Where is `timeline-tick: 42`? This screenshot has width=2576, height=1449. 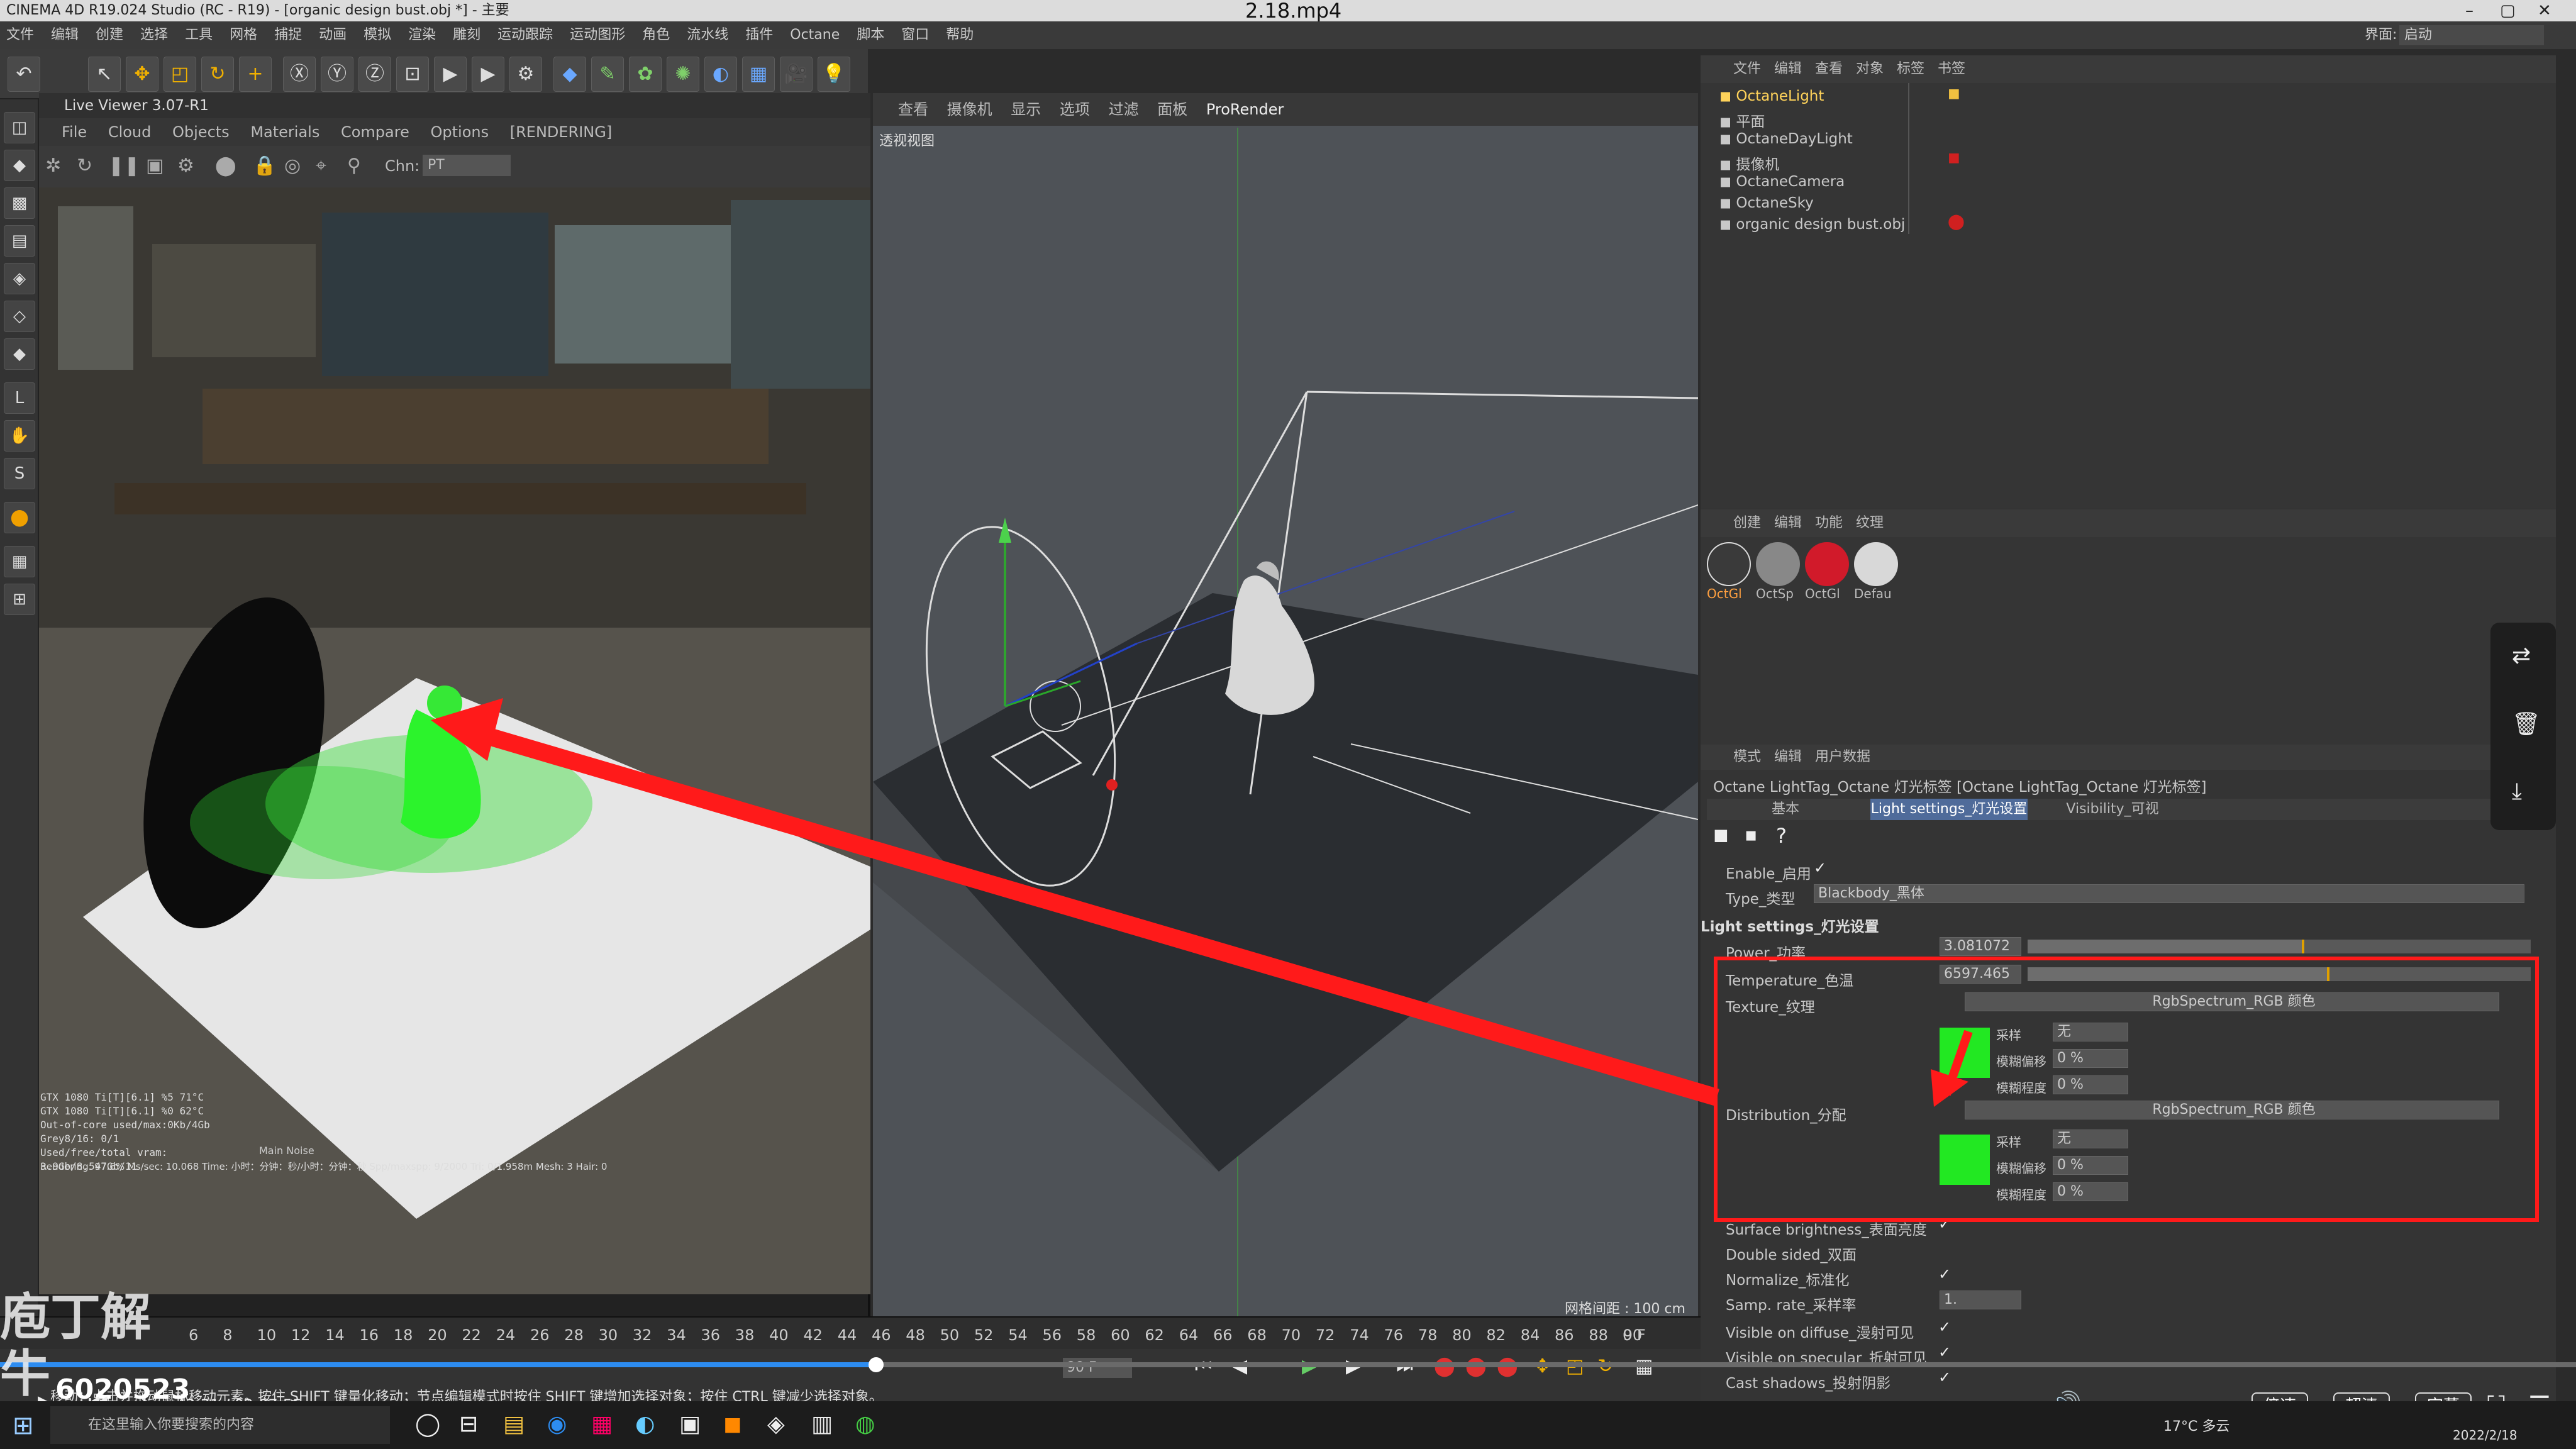 timeline-tick: 42 is located at coordinates (813, 1335).